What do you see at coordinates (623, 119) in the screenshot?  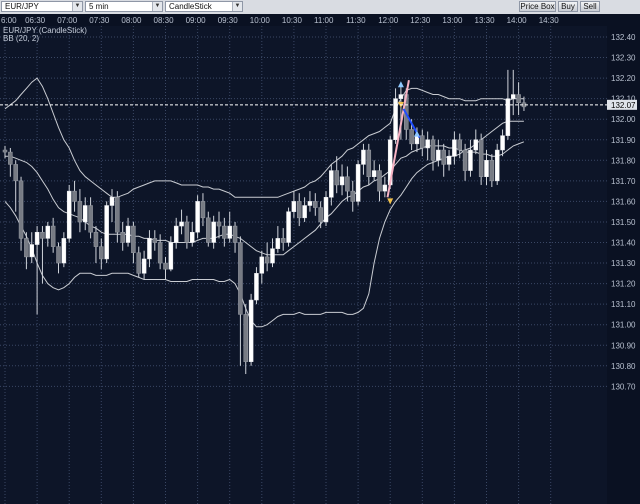 I see `y-tick-label: 132.00` at bounding box center [623, 119].